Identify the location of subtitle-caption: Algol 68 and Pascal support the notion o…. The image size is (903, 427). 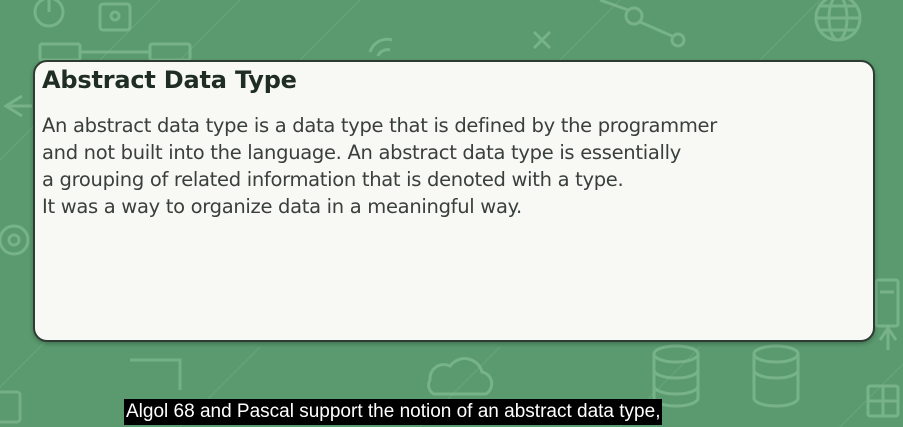
(393, 412).